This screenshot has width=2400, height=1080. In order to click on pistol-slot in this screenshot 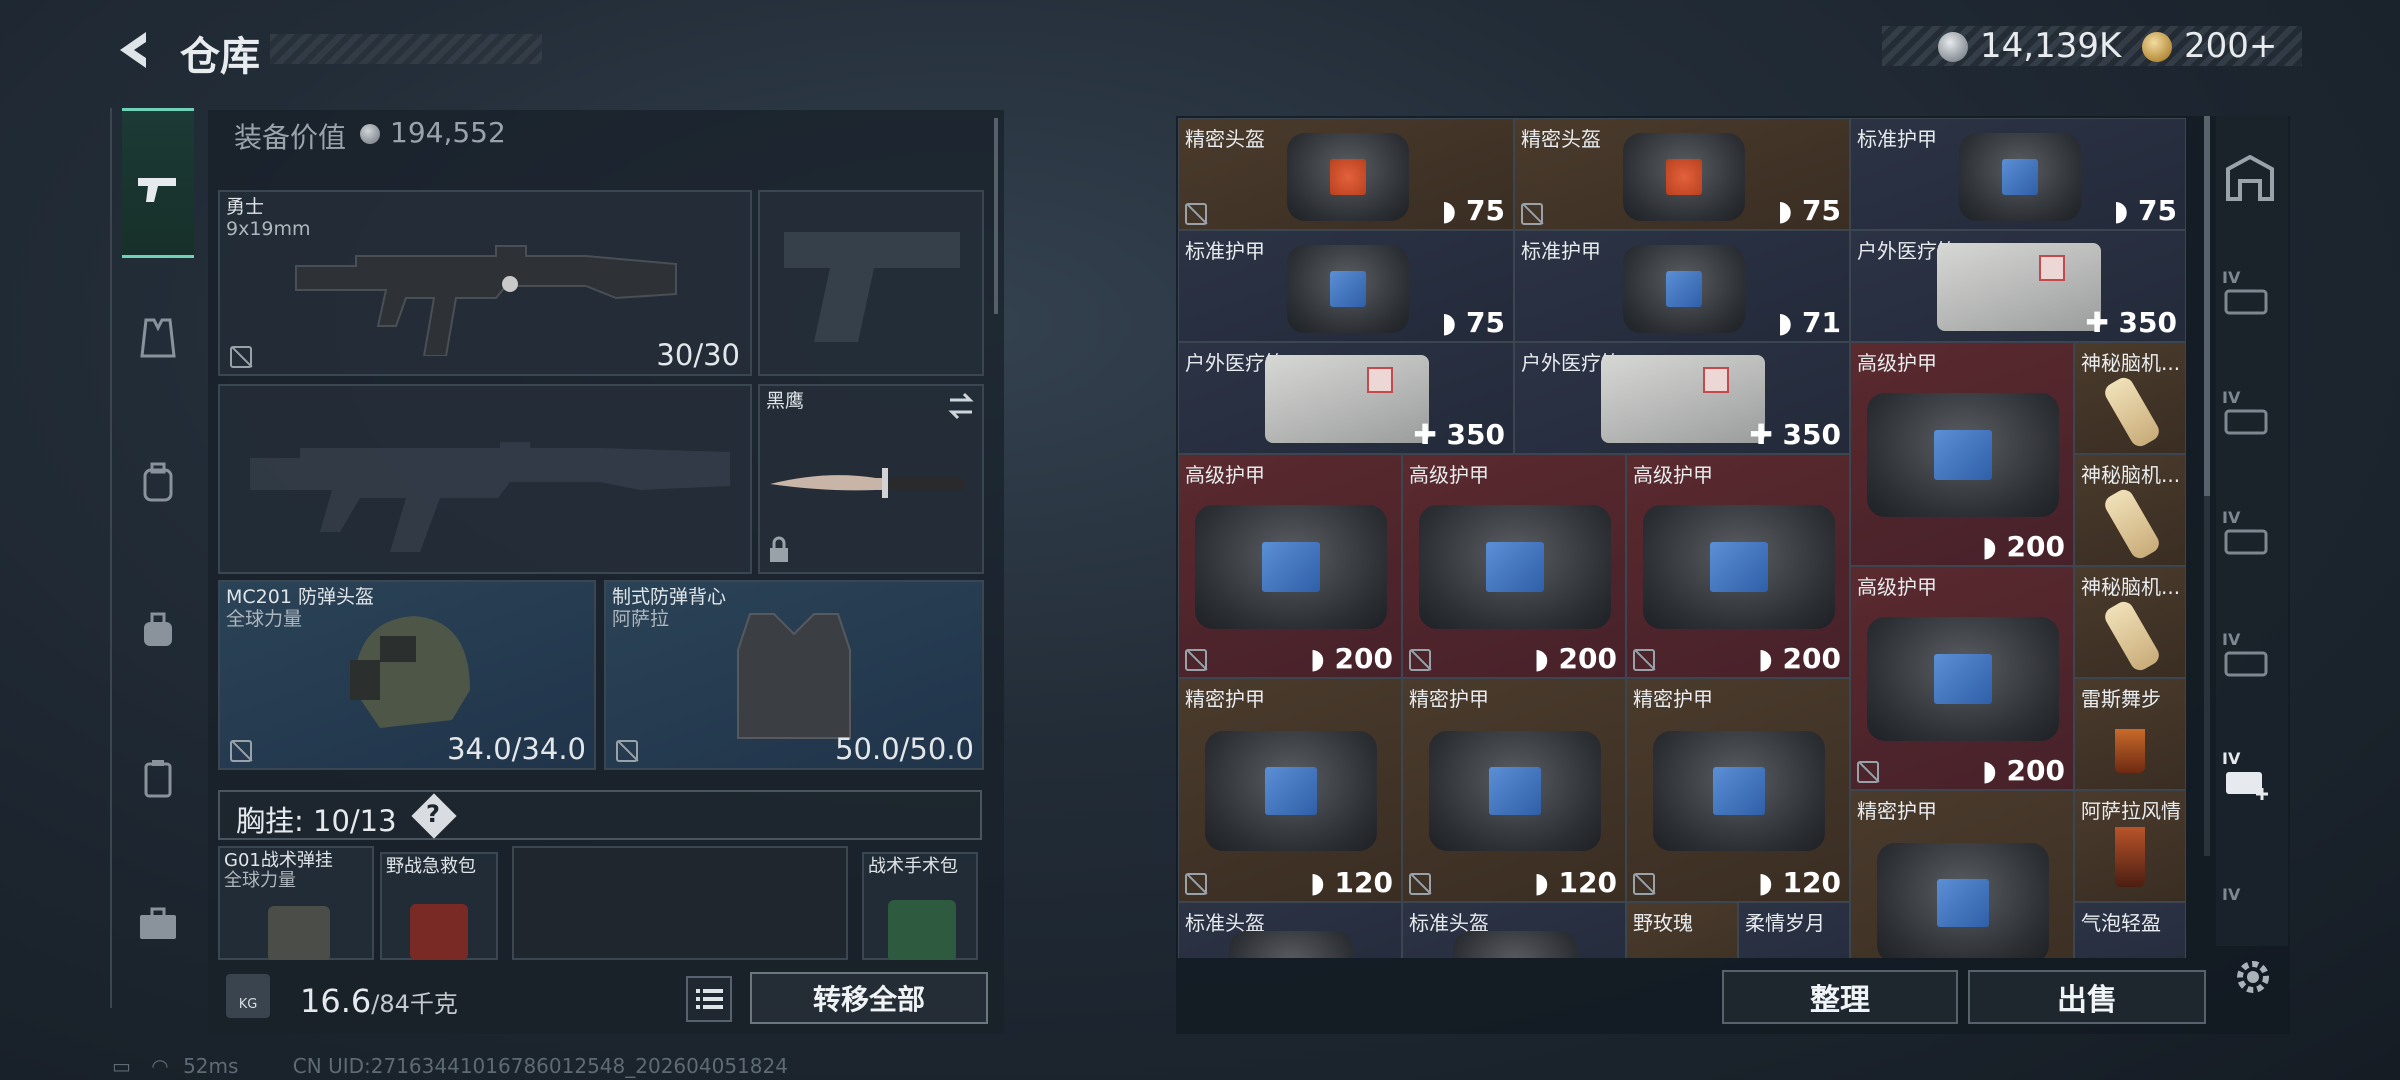, I will do `click(871, 283)`.